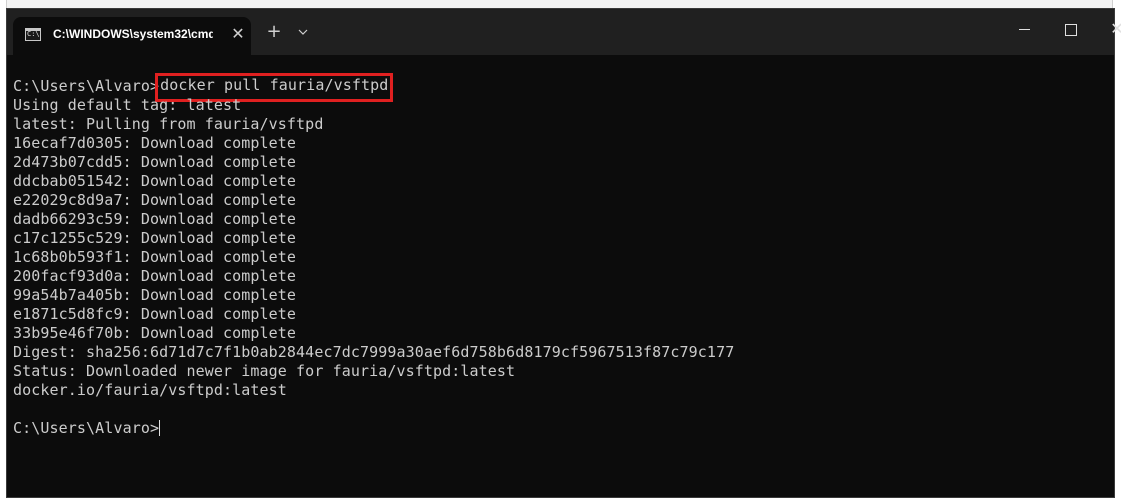 This screenshot has height=498, width=1121. I want to click on output-line: 16ecaf7d0305: Download complete, so click(155, 143).